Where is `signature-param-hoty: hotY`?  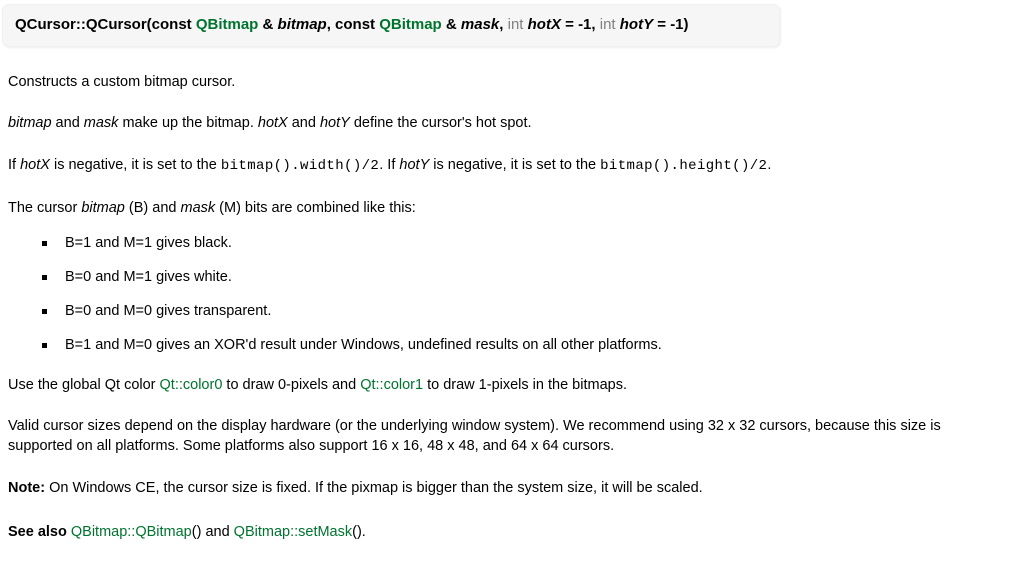 signature-param-hoty: hotY is located at coordinates (636, 24).